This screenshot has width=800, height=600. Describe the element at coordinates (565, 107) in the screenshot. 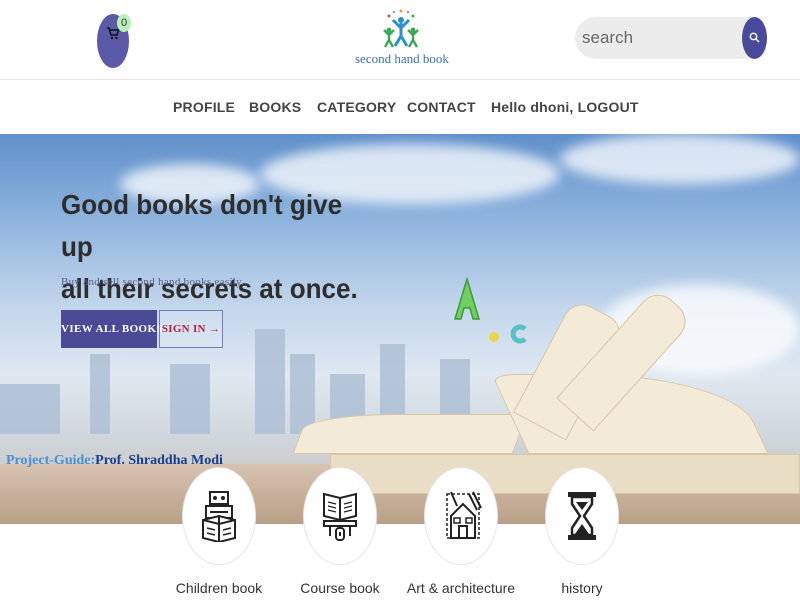

I see `nav-logout: Hello dhoni, LOGOUT` at that location.